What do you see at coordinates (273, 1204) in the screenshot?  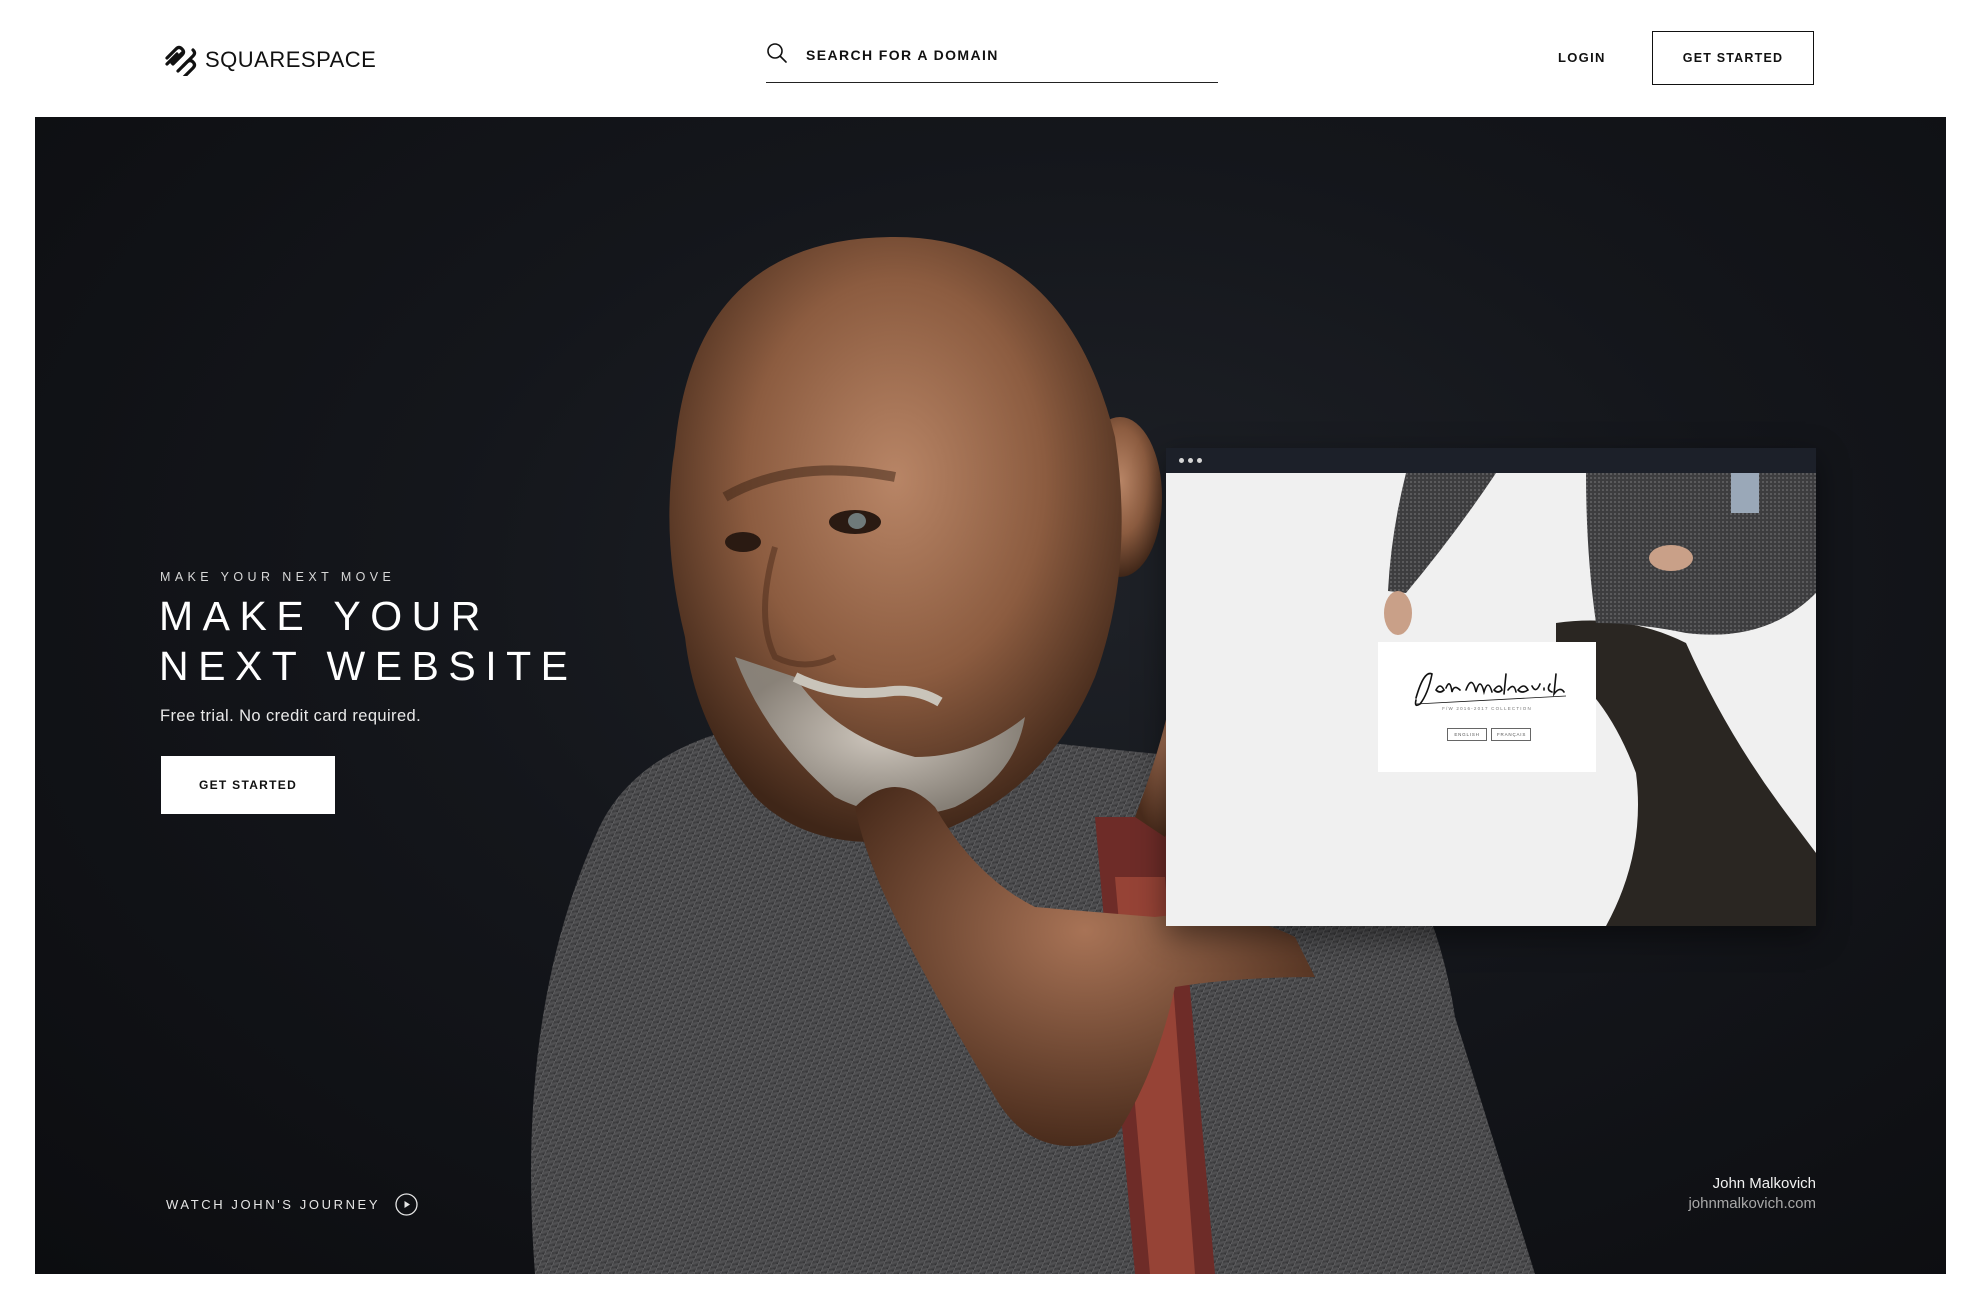 I see `watch-journey-label: WATCH JOHN'S JOURNEY` at bounding box center [273, 1204].